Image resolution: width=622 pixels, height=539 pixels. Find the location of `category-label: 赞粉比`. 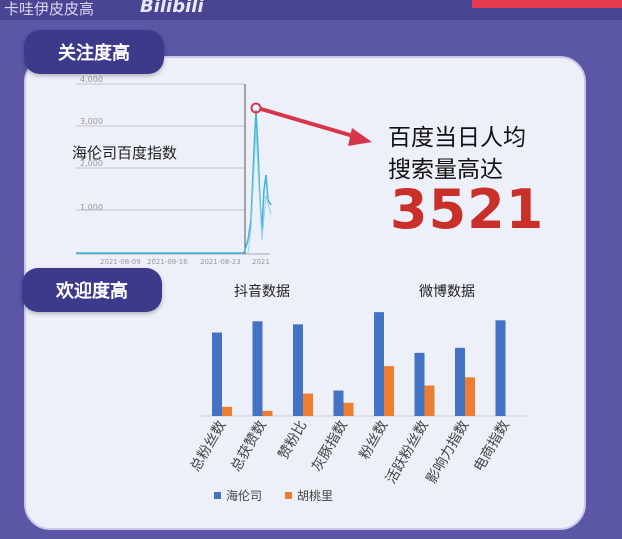

category-label: 赞粉比 is located at coordinates (293, 440).